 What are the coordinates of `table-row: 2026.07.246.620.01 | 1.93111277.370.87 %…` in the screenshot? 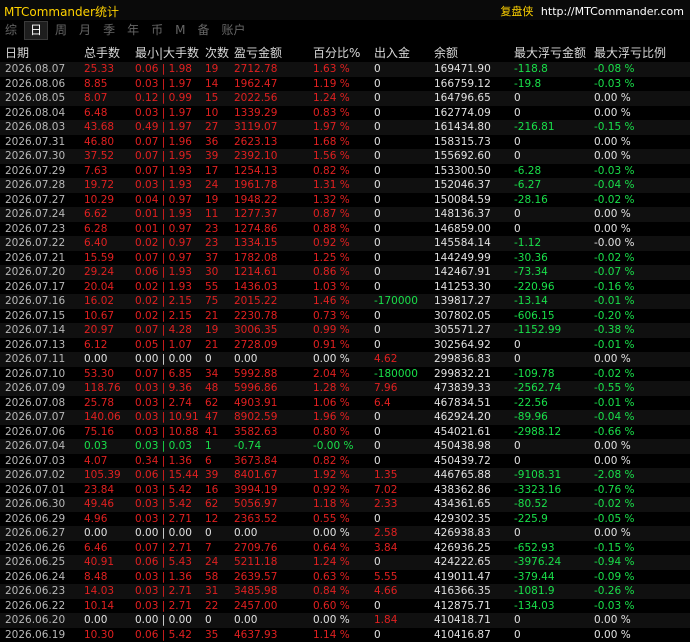 It's located at (345, 214).